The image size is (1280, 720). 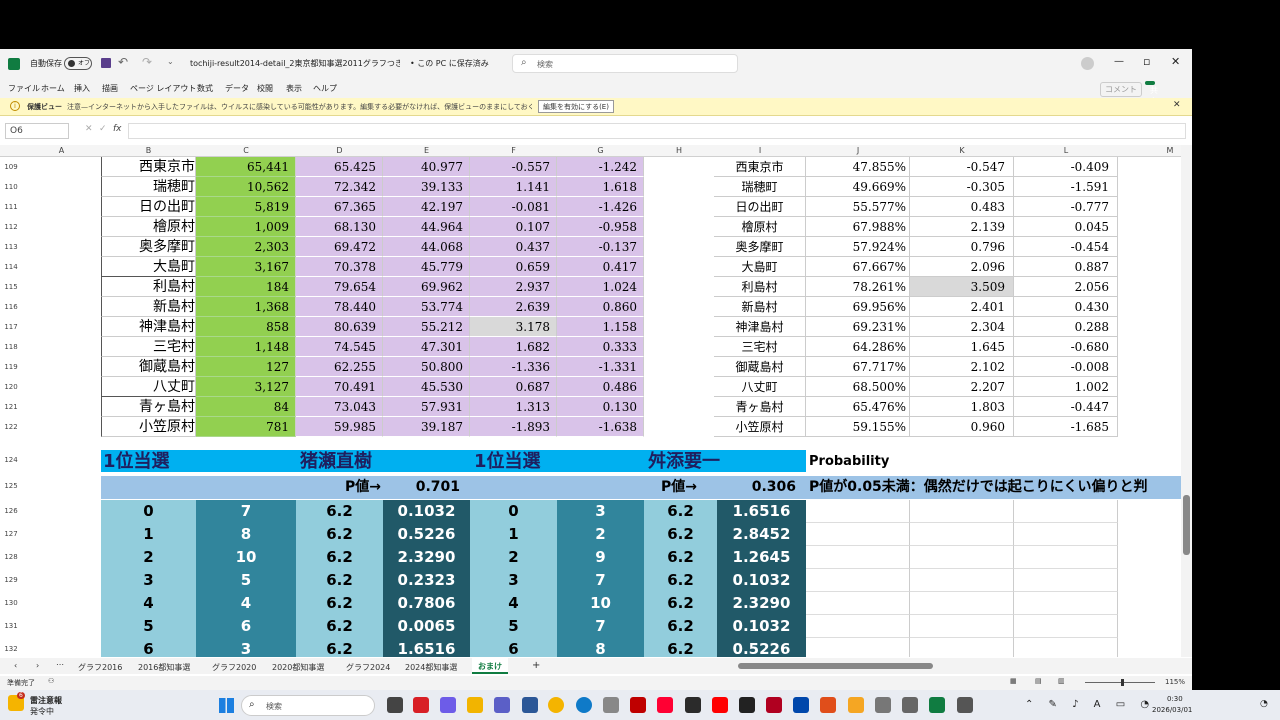 I want to click on poisson-cell-e: 1, so click(x=513, y=534).